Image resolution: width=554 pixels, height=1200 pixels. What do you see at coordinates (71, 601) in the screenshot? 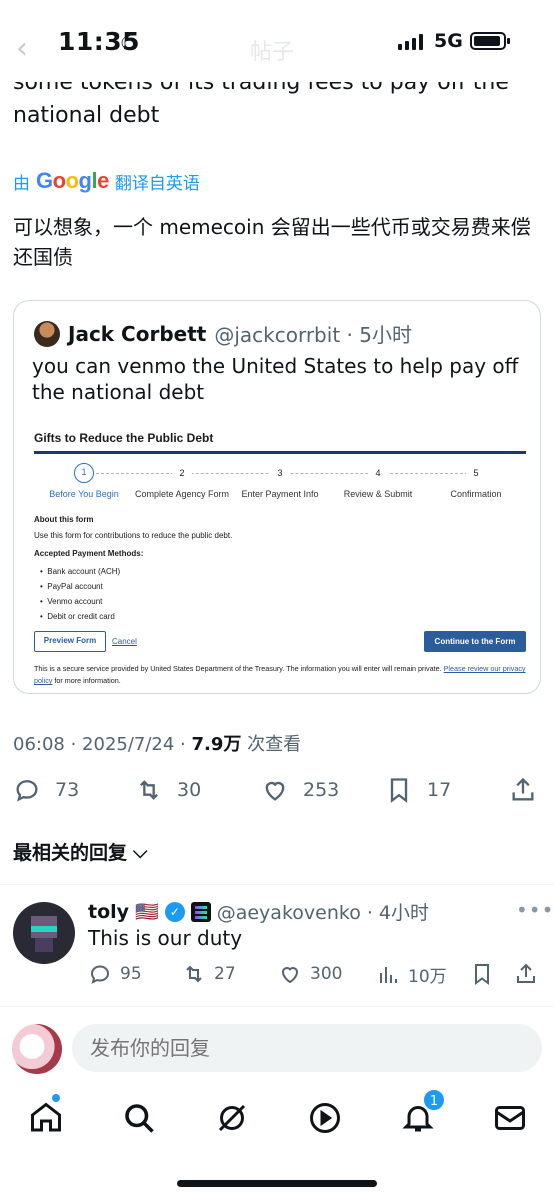
I see `method-item: • Venmo account` at bounding box center [71, 601].